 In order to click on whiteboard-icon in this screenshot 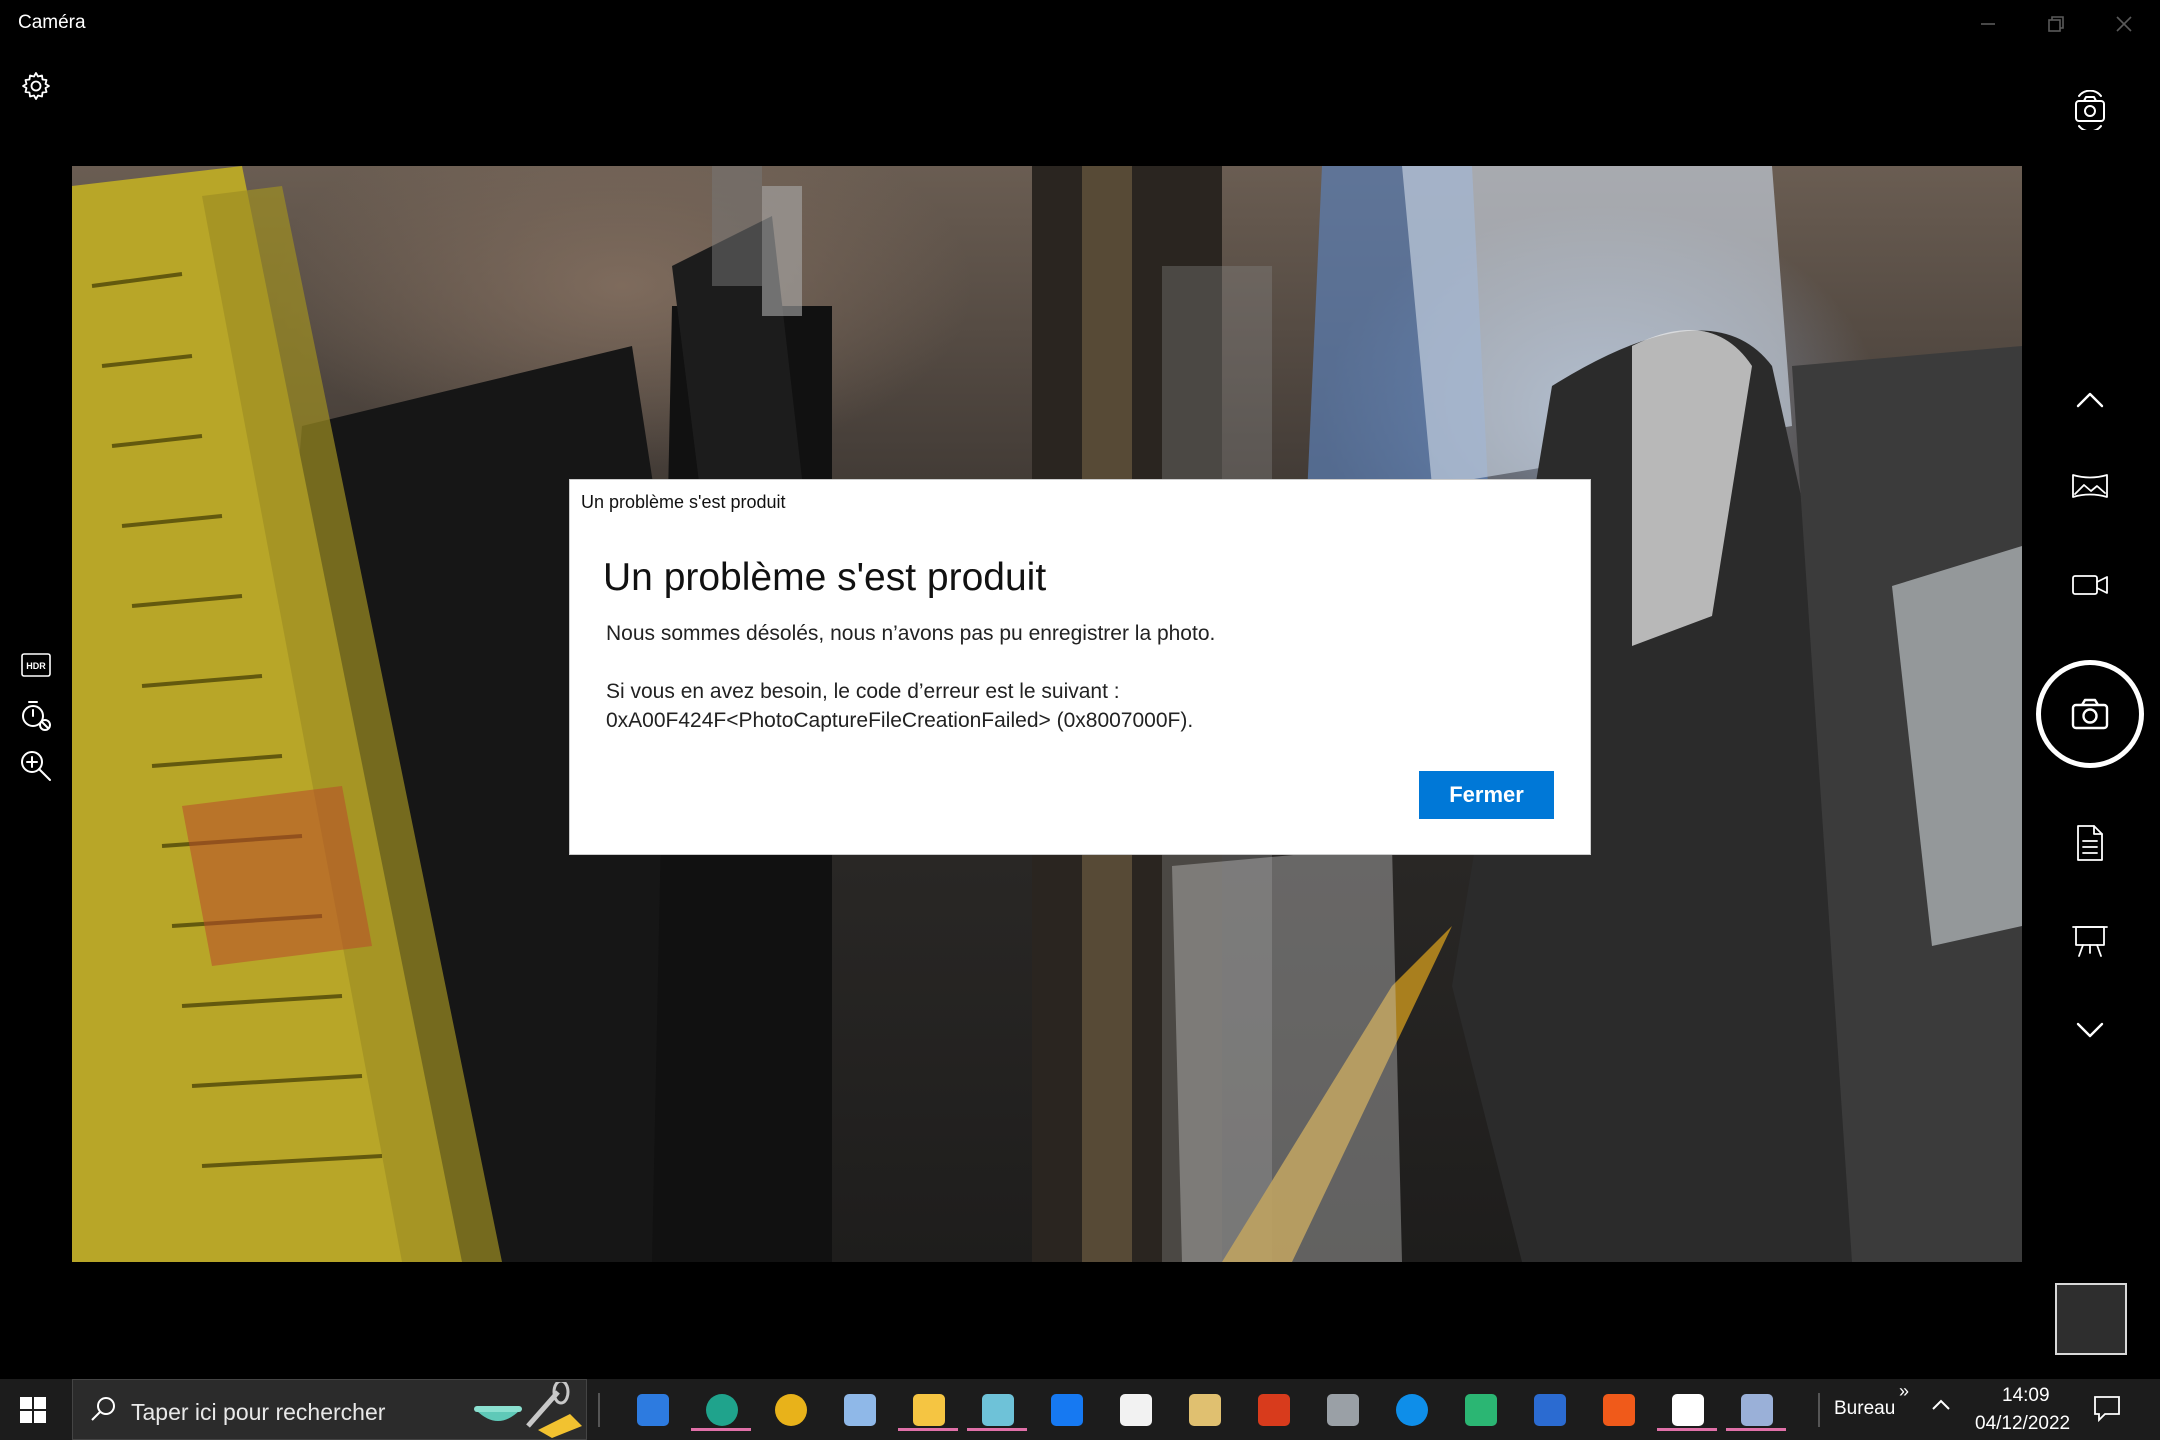, I will do `click(2090, 941)`.